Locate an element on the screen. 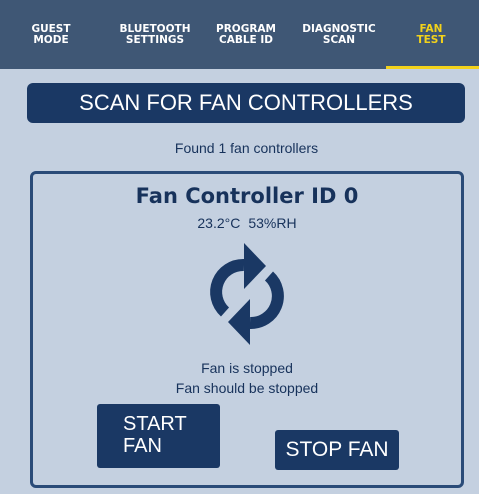 The height and width of the screenshot is (494, 479). tab-bluetooth-settings: BLUETOOTH SETTINGS is located at coordinates (155, 44).